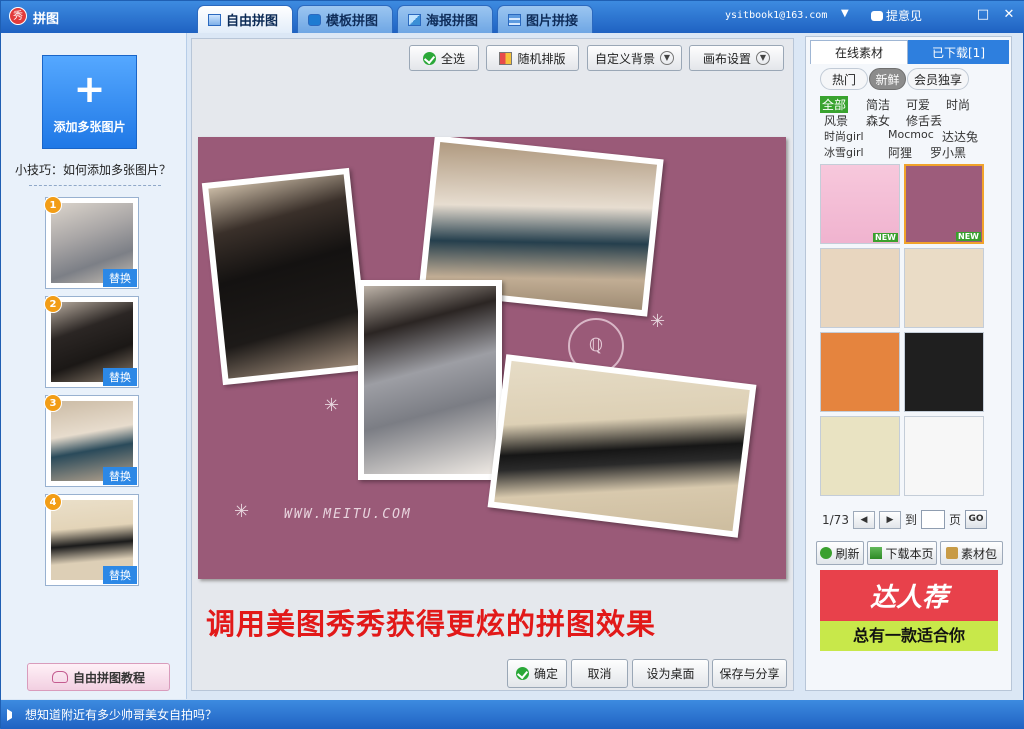 This screenshot has height=729, width=1024. Describe the element at coordinates (863, 519) in the screenshot. I see `prev-page-icon: ◀` at that location.